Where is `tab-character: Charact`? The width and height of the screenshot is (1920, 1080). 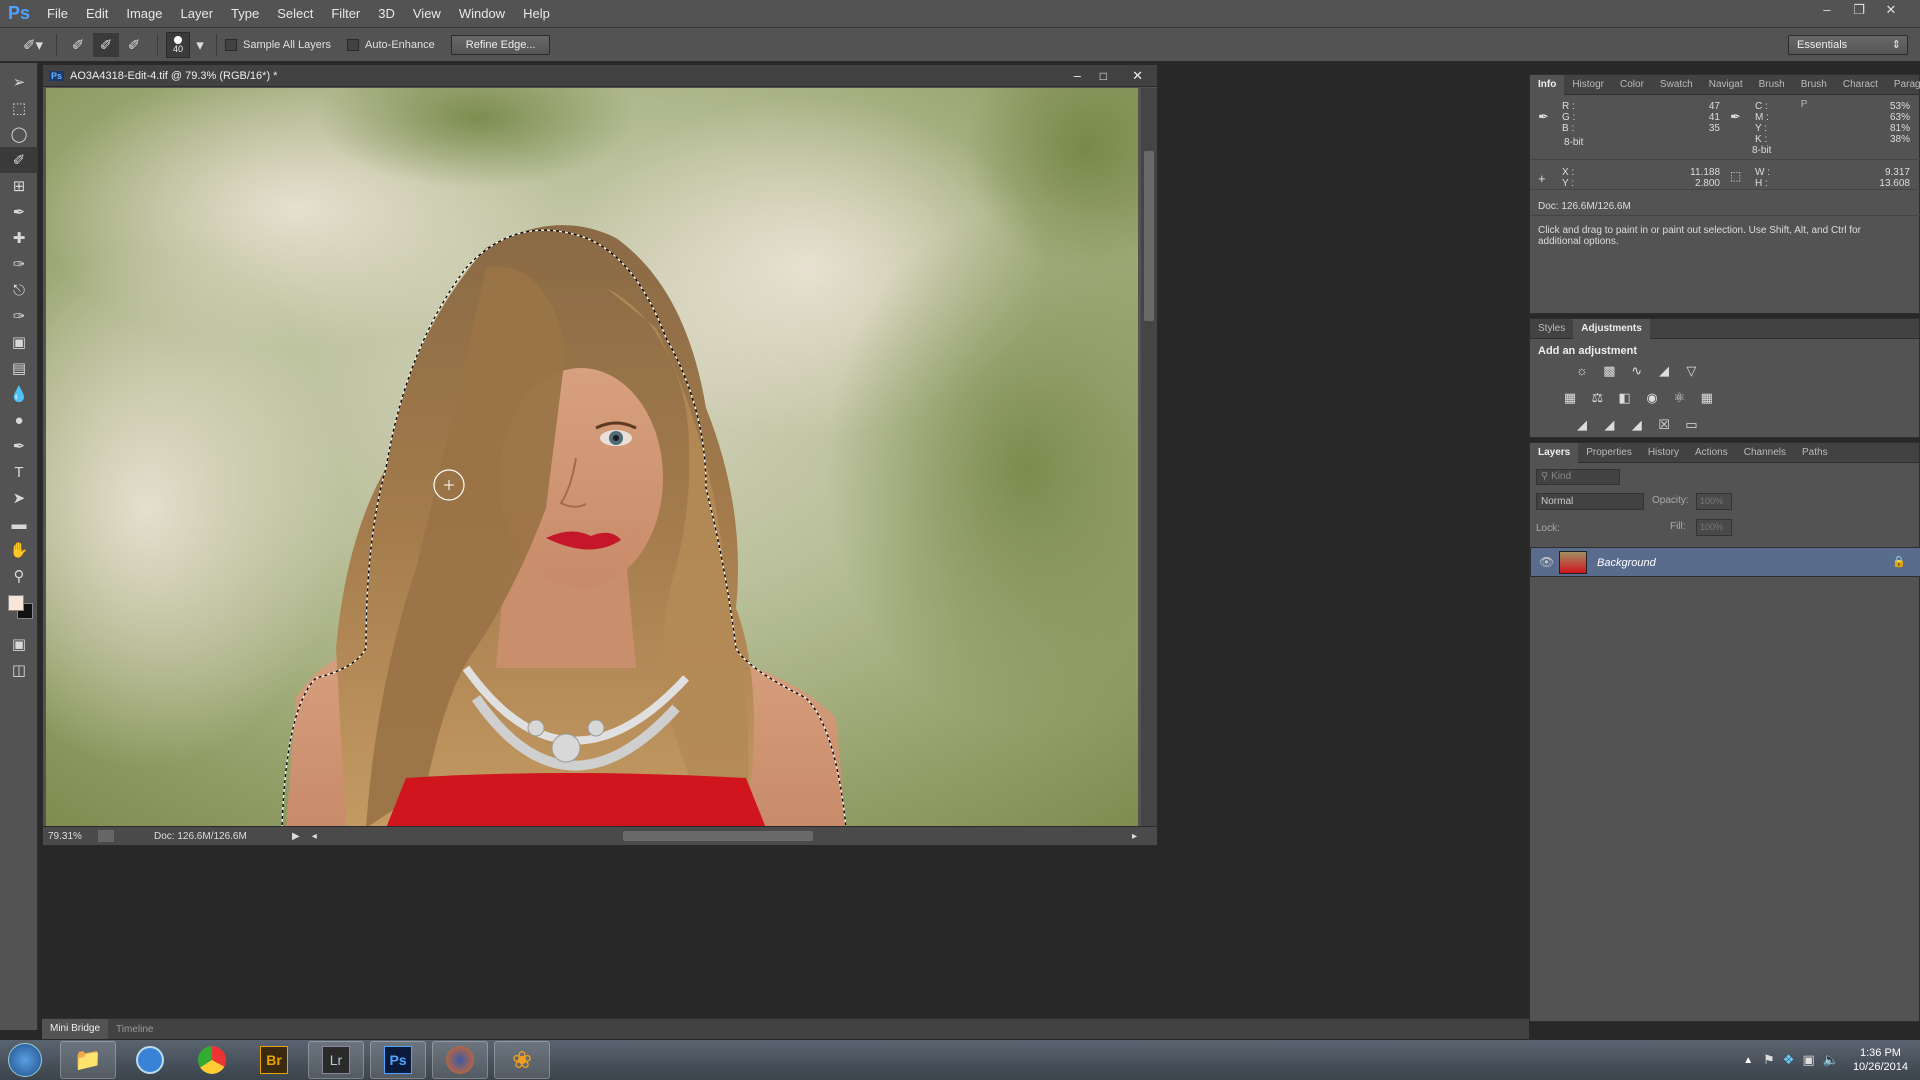
tab-character: Charact is located at coordinates (1860, 85).